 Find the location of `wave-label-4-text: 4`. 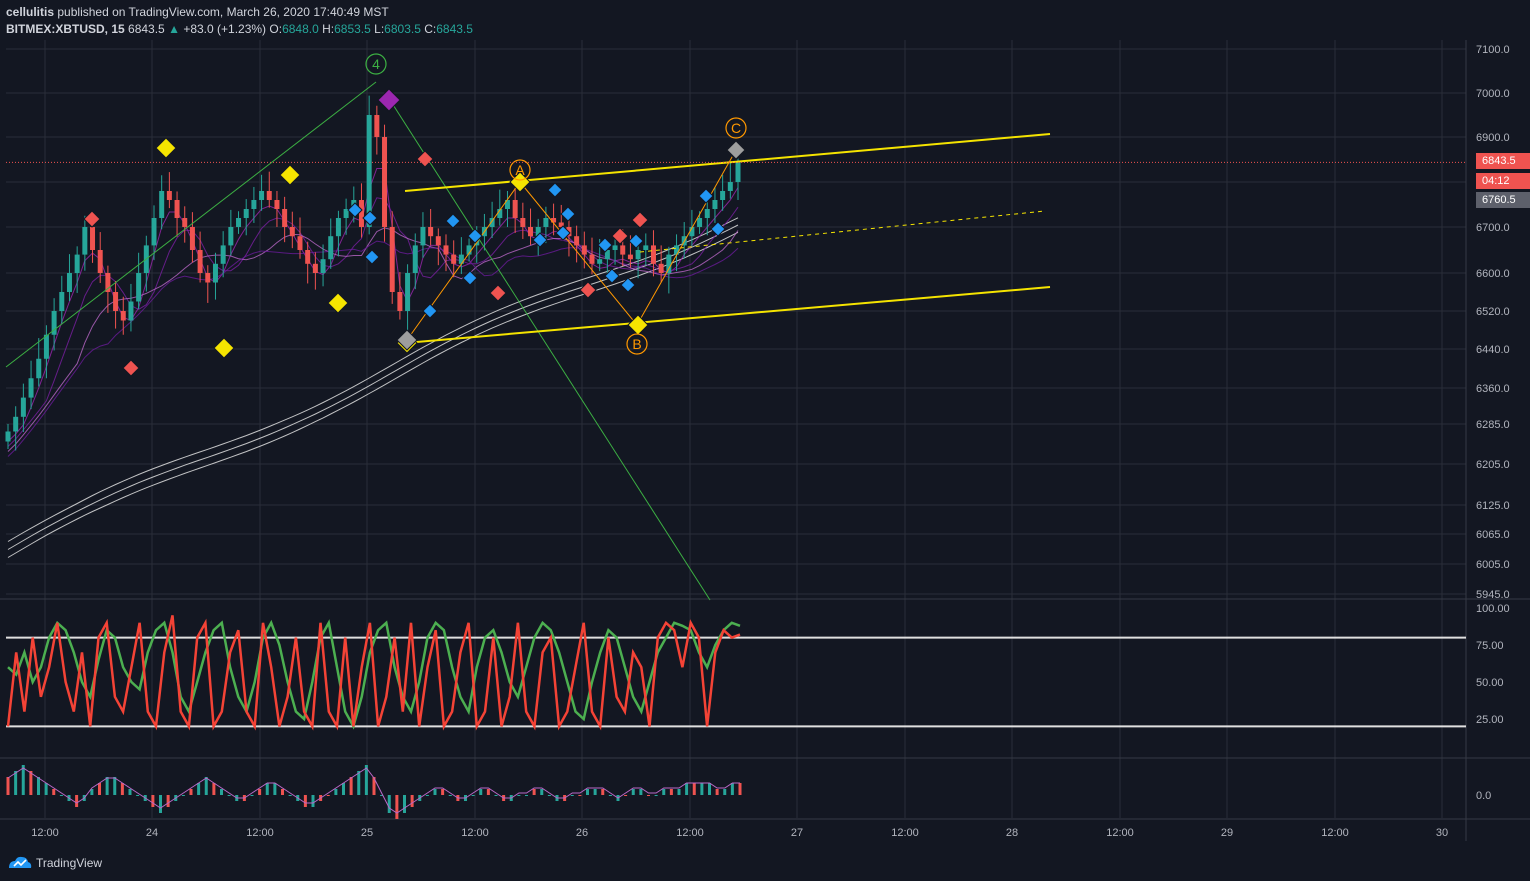

wave-label-4-text: 4 is located at coordinates (376, 64).